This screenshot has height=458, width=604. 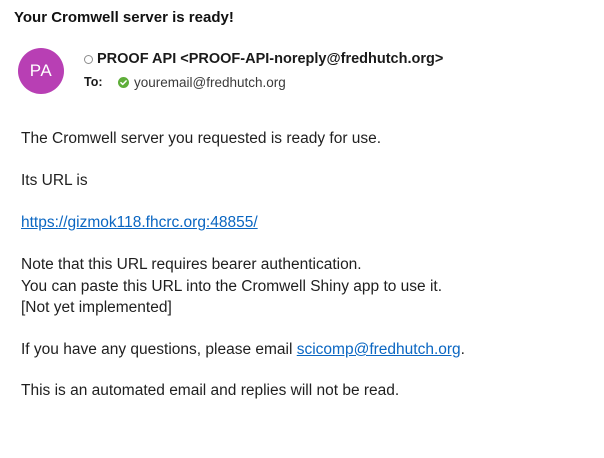 I want to click on body-url-line: https://gizmok118.fhcrc.org:48855/, so click(x=139, y=223).